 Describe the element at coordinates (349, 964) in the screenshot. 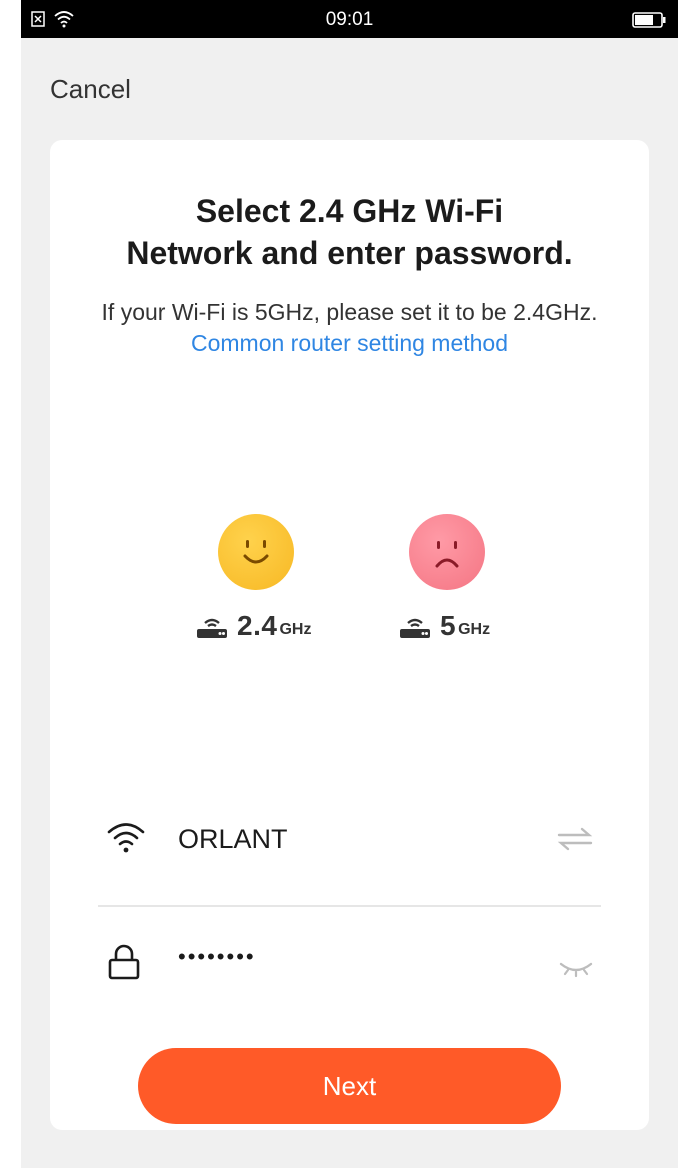

I see `password-row: ••••••••` at that location.